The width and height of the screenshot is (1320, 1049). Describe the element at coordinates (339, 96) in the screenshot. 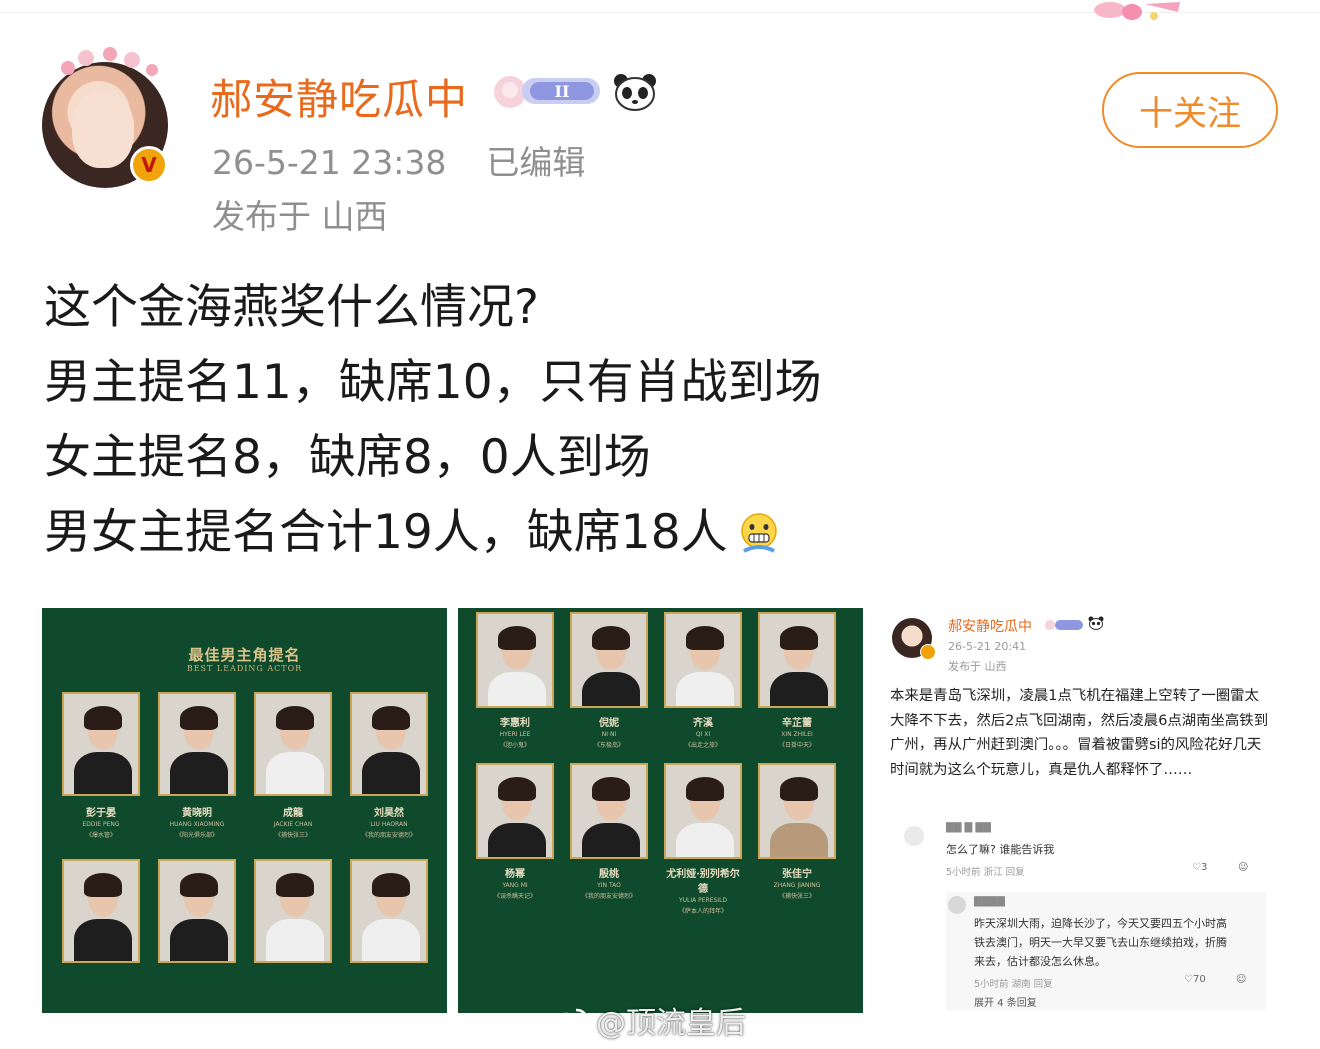

I see `username: 郝安静吃瓜中` at that location.